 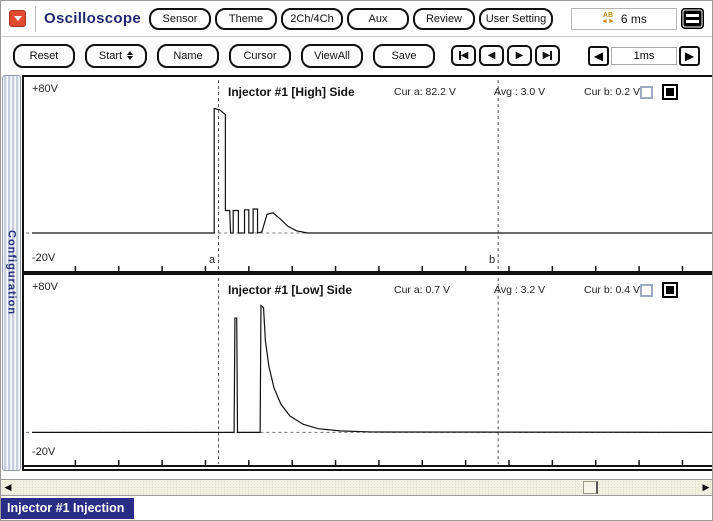 I want to click on timebase-control: ◀ 1ms ▶, so click(x=644, y=55).